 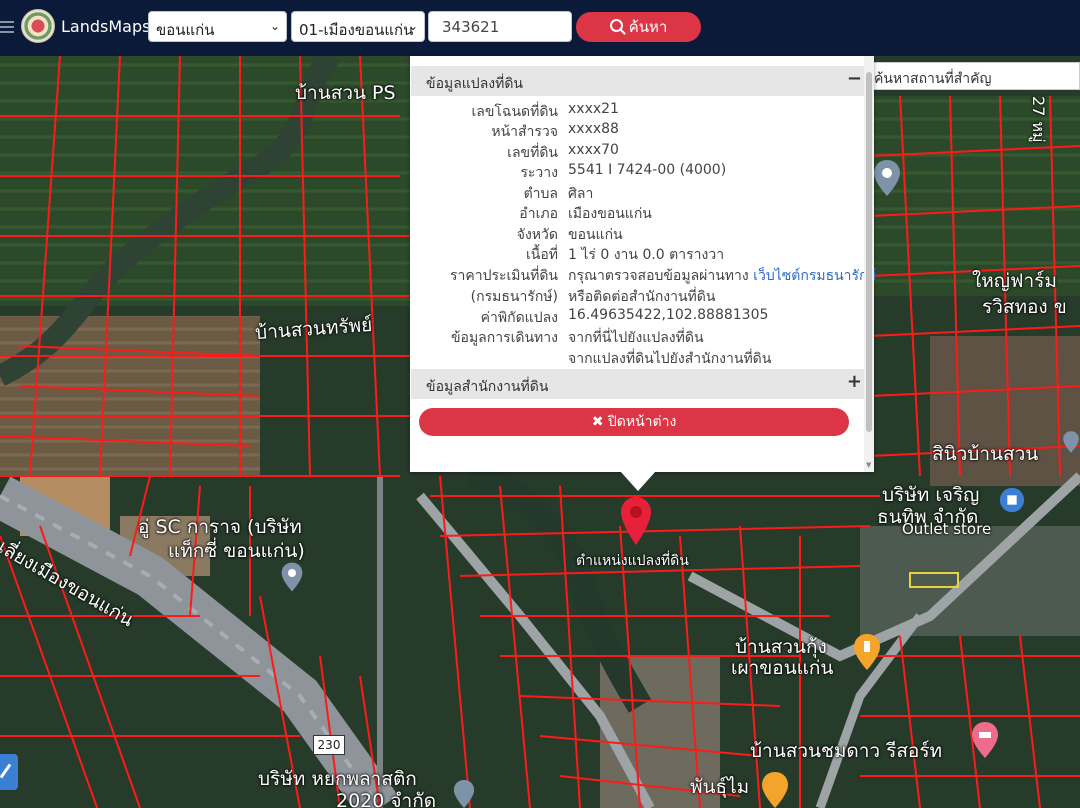 What do you see at coordinates (640, 152) in the screenshot?
I see `info-row: เลขที่ดิน xxxx70` at bounding box center [640, 152].